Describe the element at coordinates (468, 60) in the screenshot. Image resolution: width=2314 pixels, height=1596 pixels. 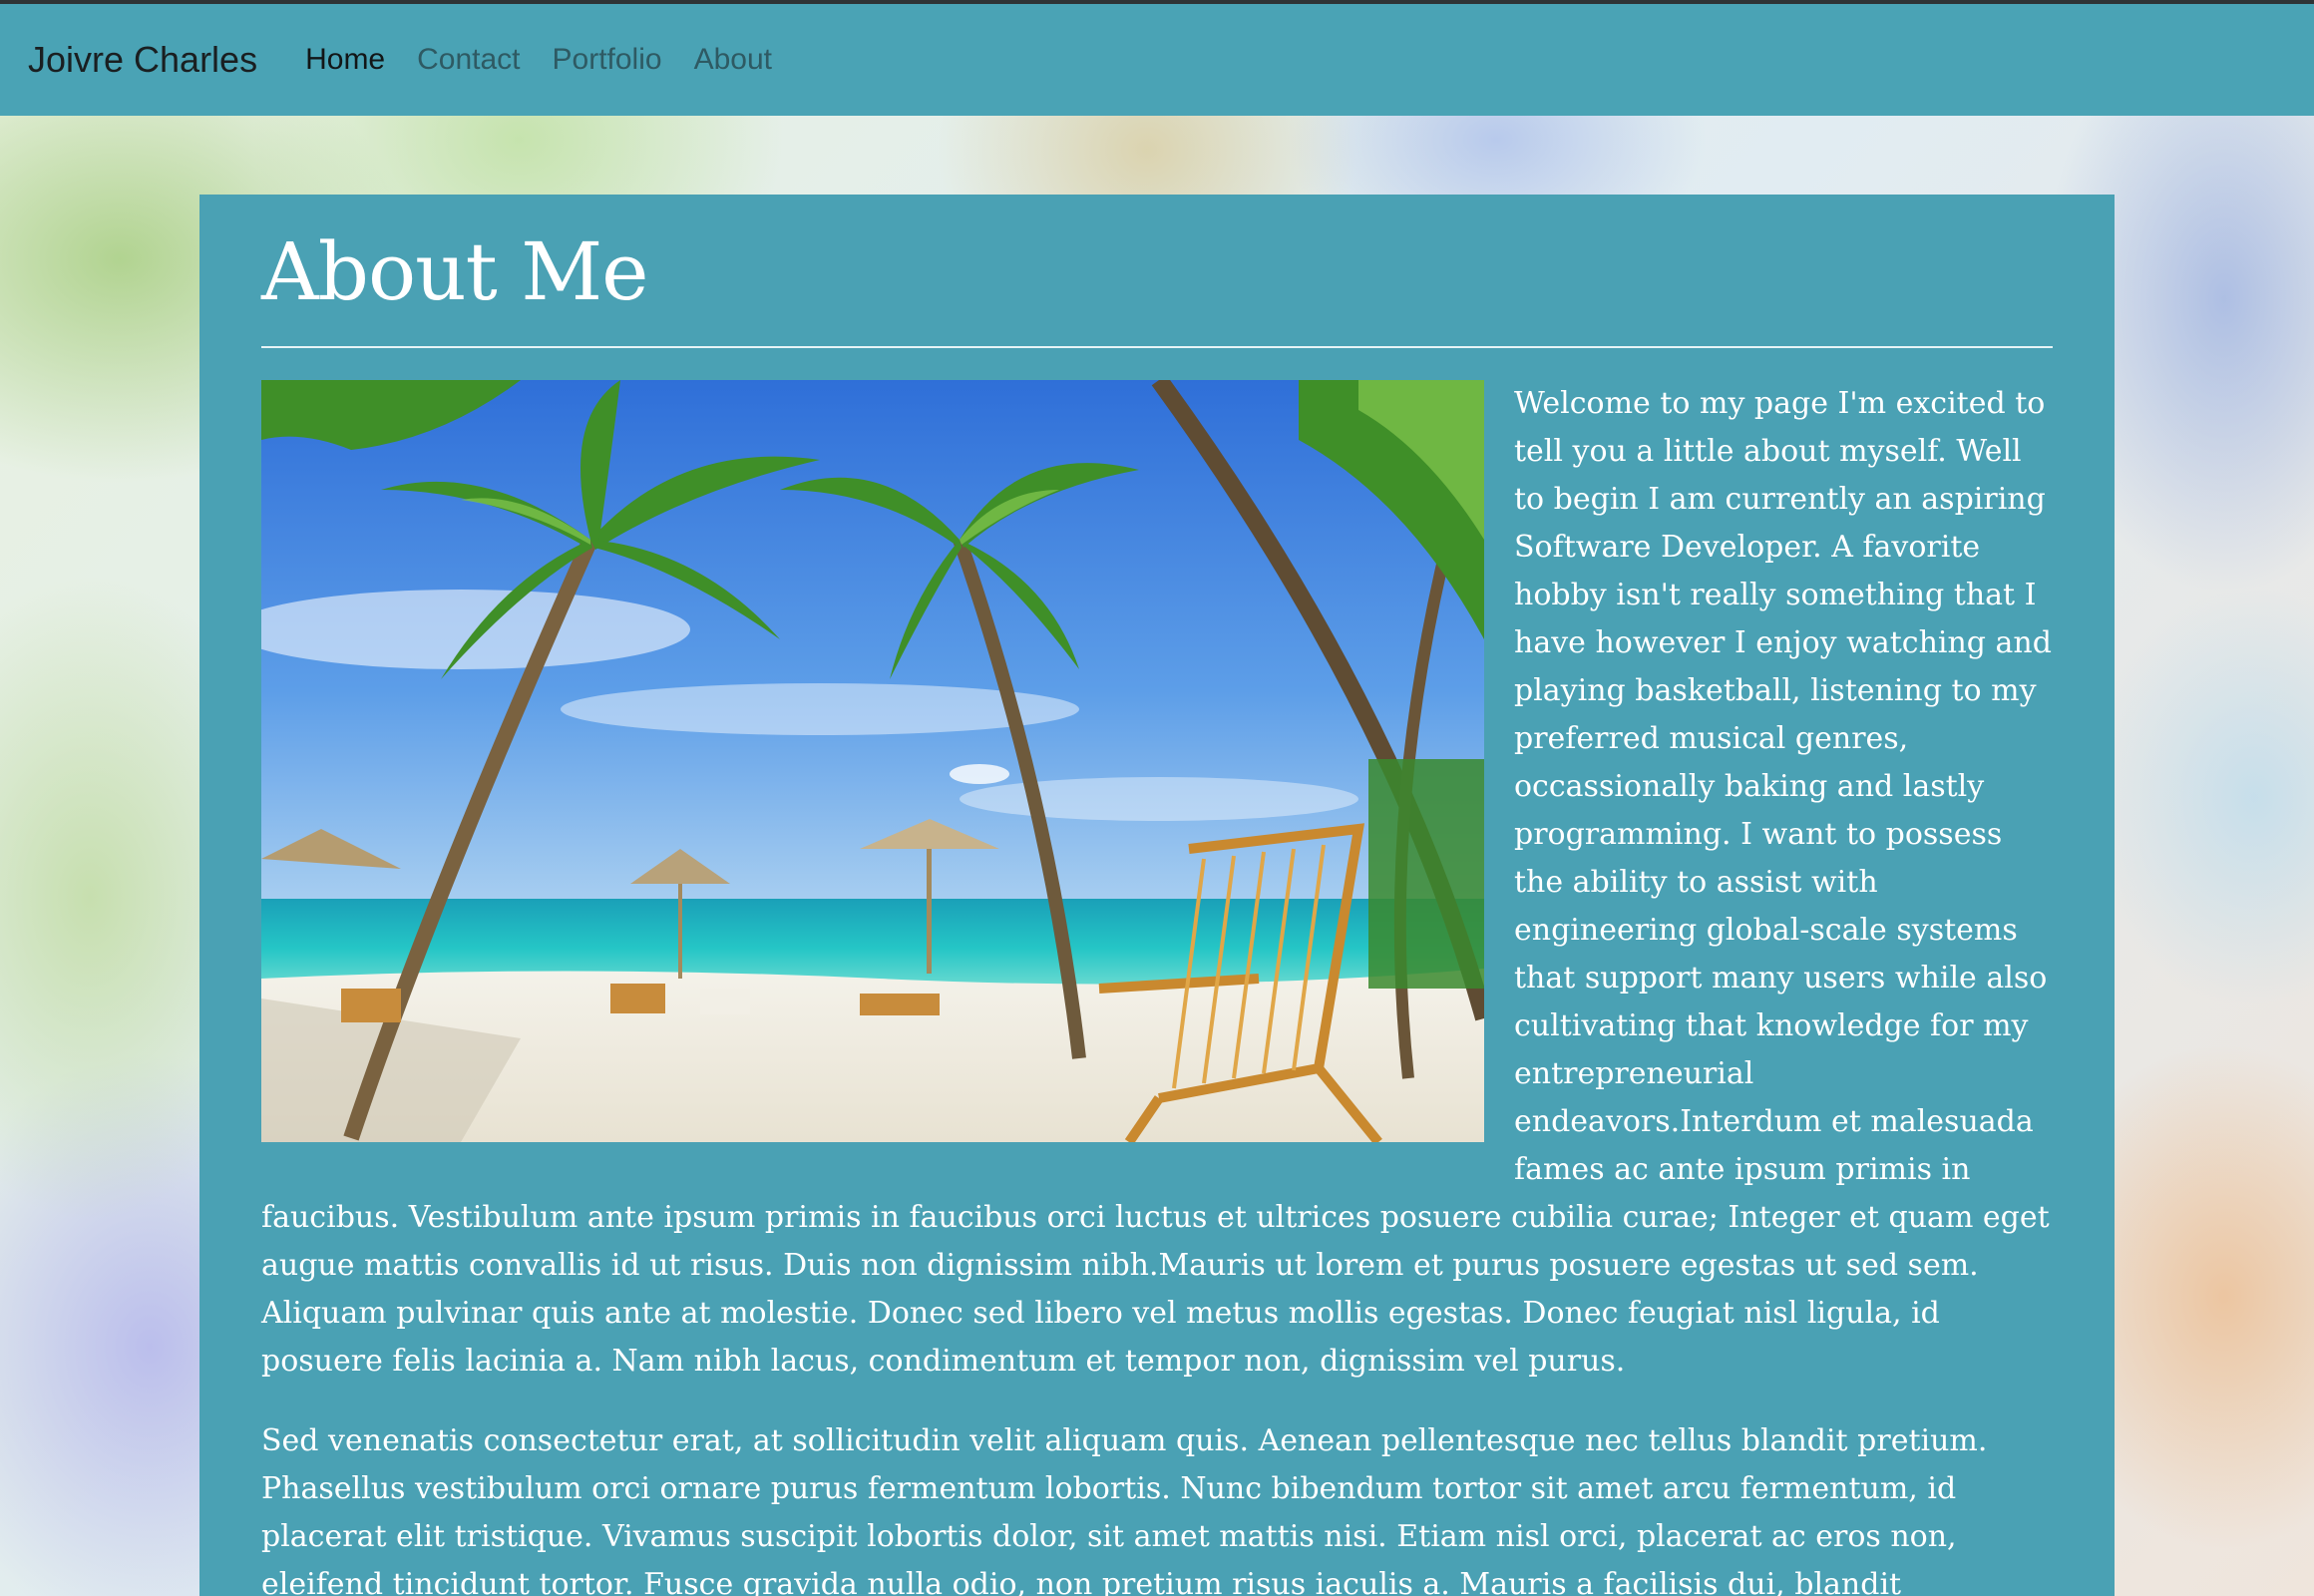
I see `nav-link-contact: Contact` at that location.